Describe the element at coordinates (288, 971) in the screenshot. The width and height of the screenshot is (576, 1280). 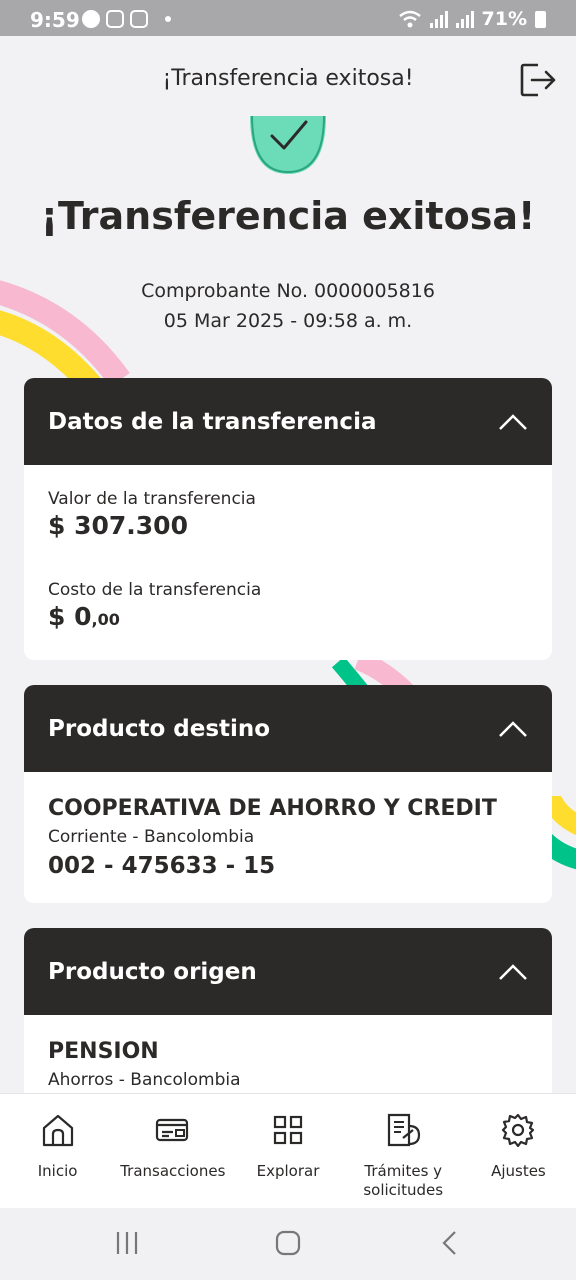
I see `origin-product-header: Producto origen` at that location.